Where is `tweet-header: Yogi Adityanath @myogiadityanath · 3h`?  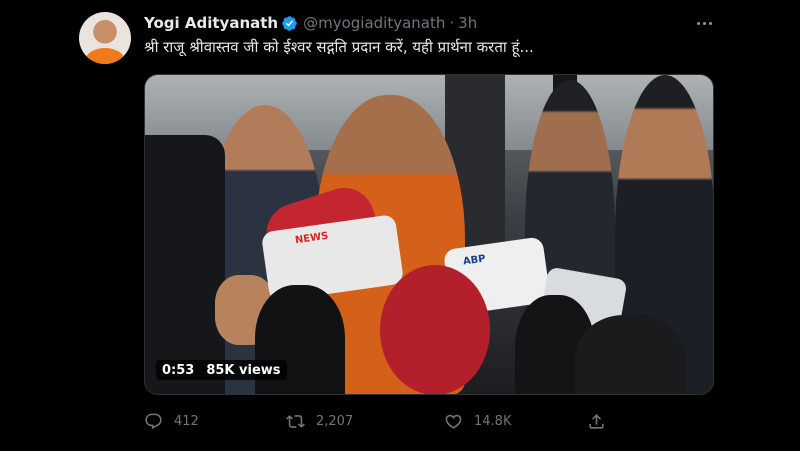
tweet-header: Yogi Adityanath @myogiadityanath · 3h is located at coordinates (310, 23).